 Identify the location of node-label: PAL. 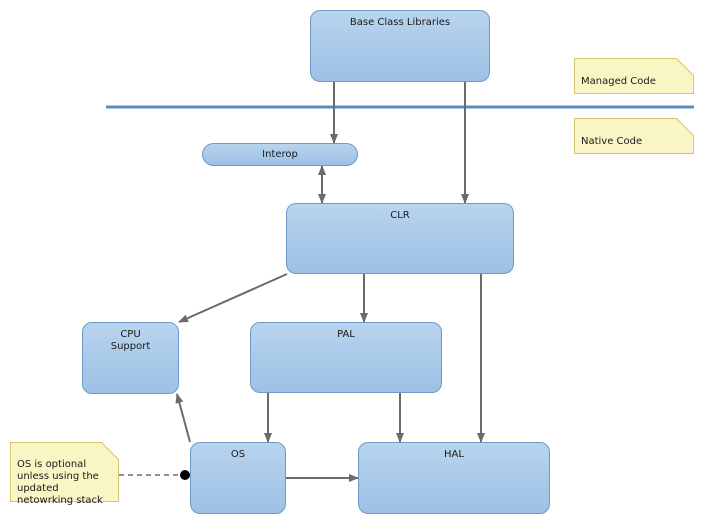
(346, 334).